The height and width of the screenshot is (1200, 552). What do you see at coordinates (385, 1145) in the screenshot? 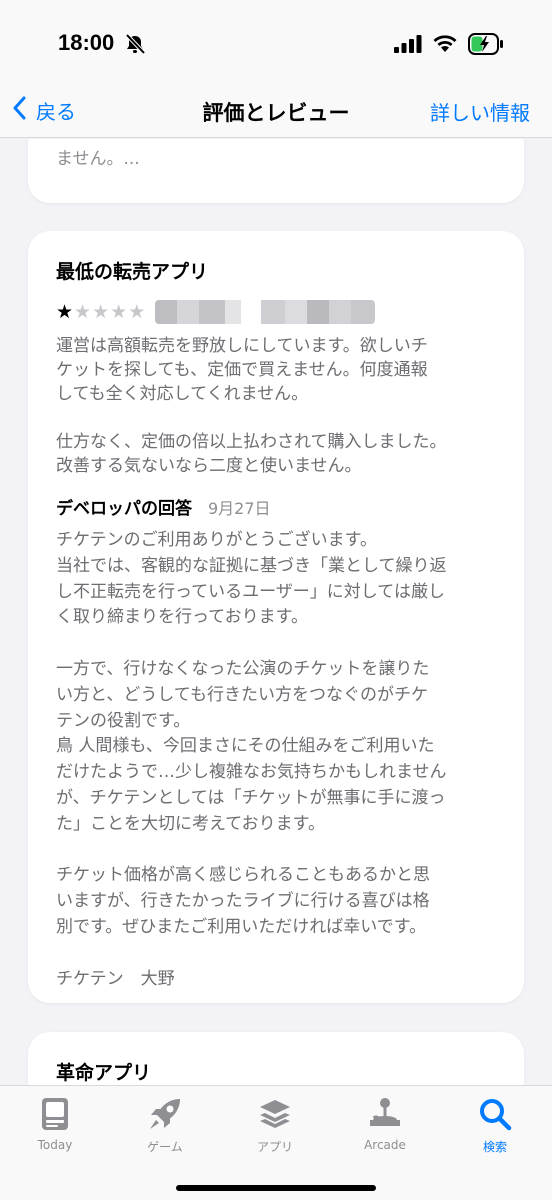
I see `tab-label: Arcade` at bounding box center [385, 1145].